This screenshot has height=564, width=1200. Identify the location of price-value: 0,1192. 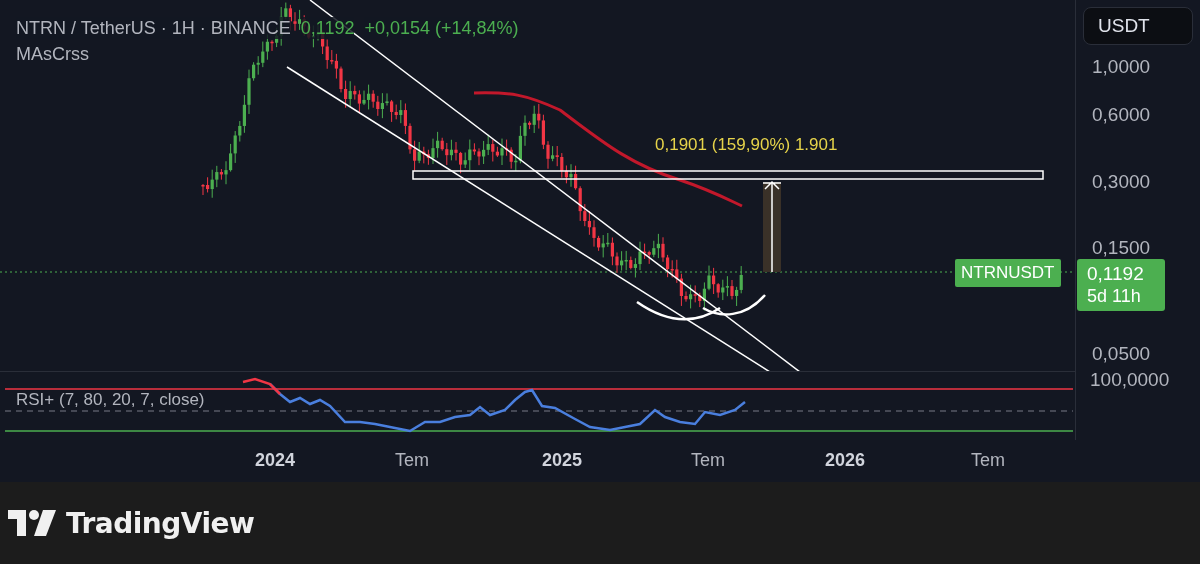
(327, 28).